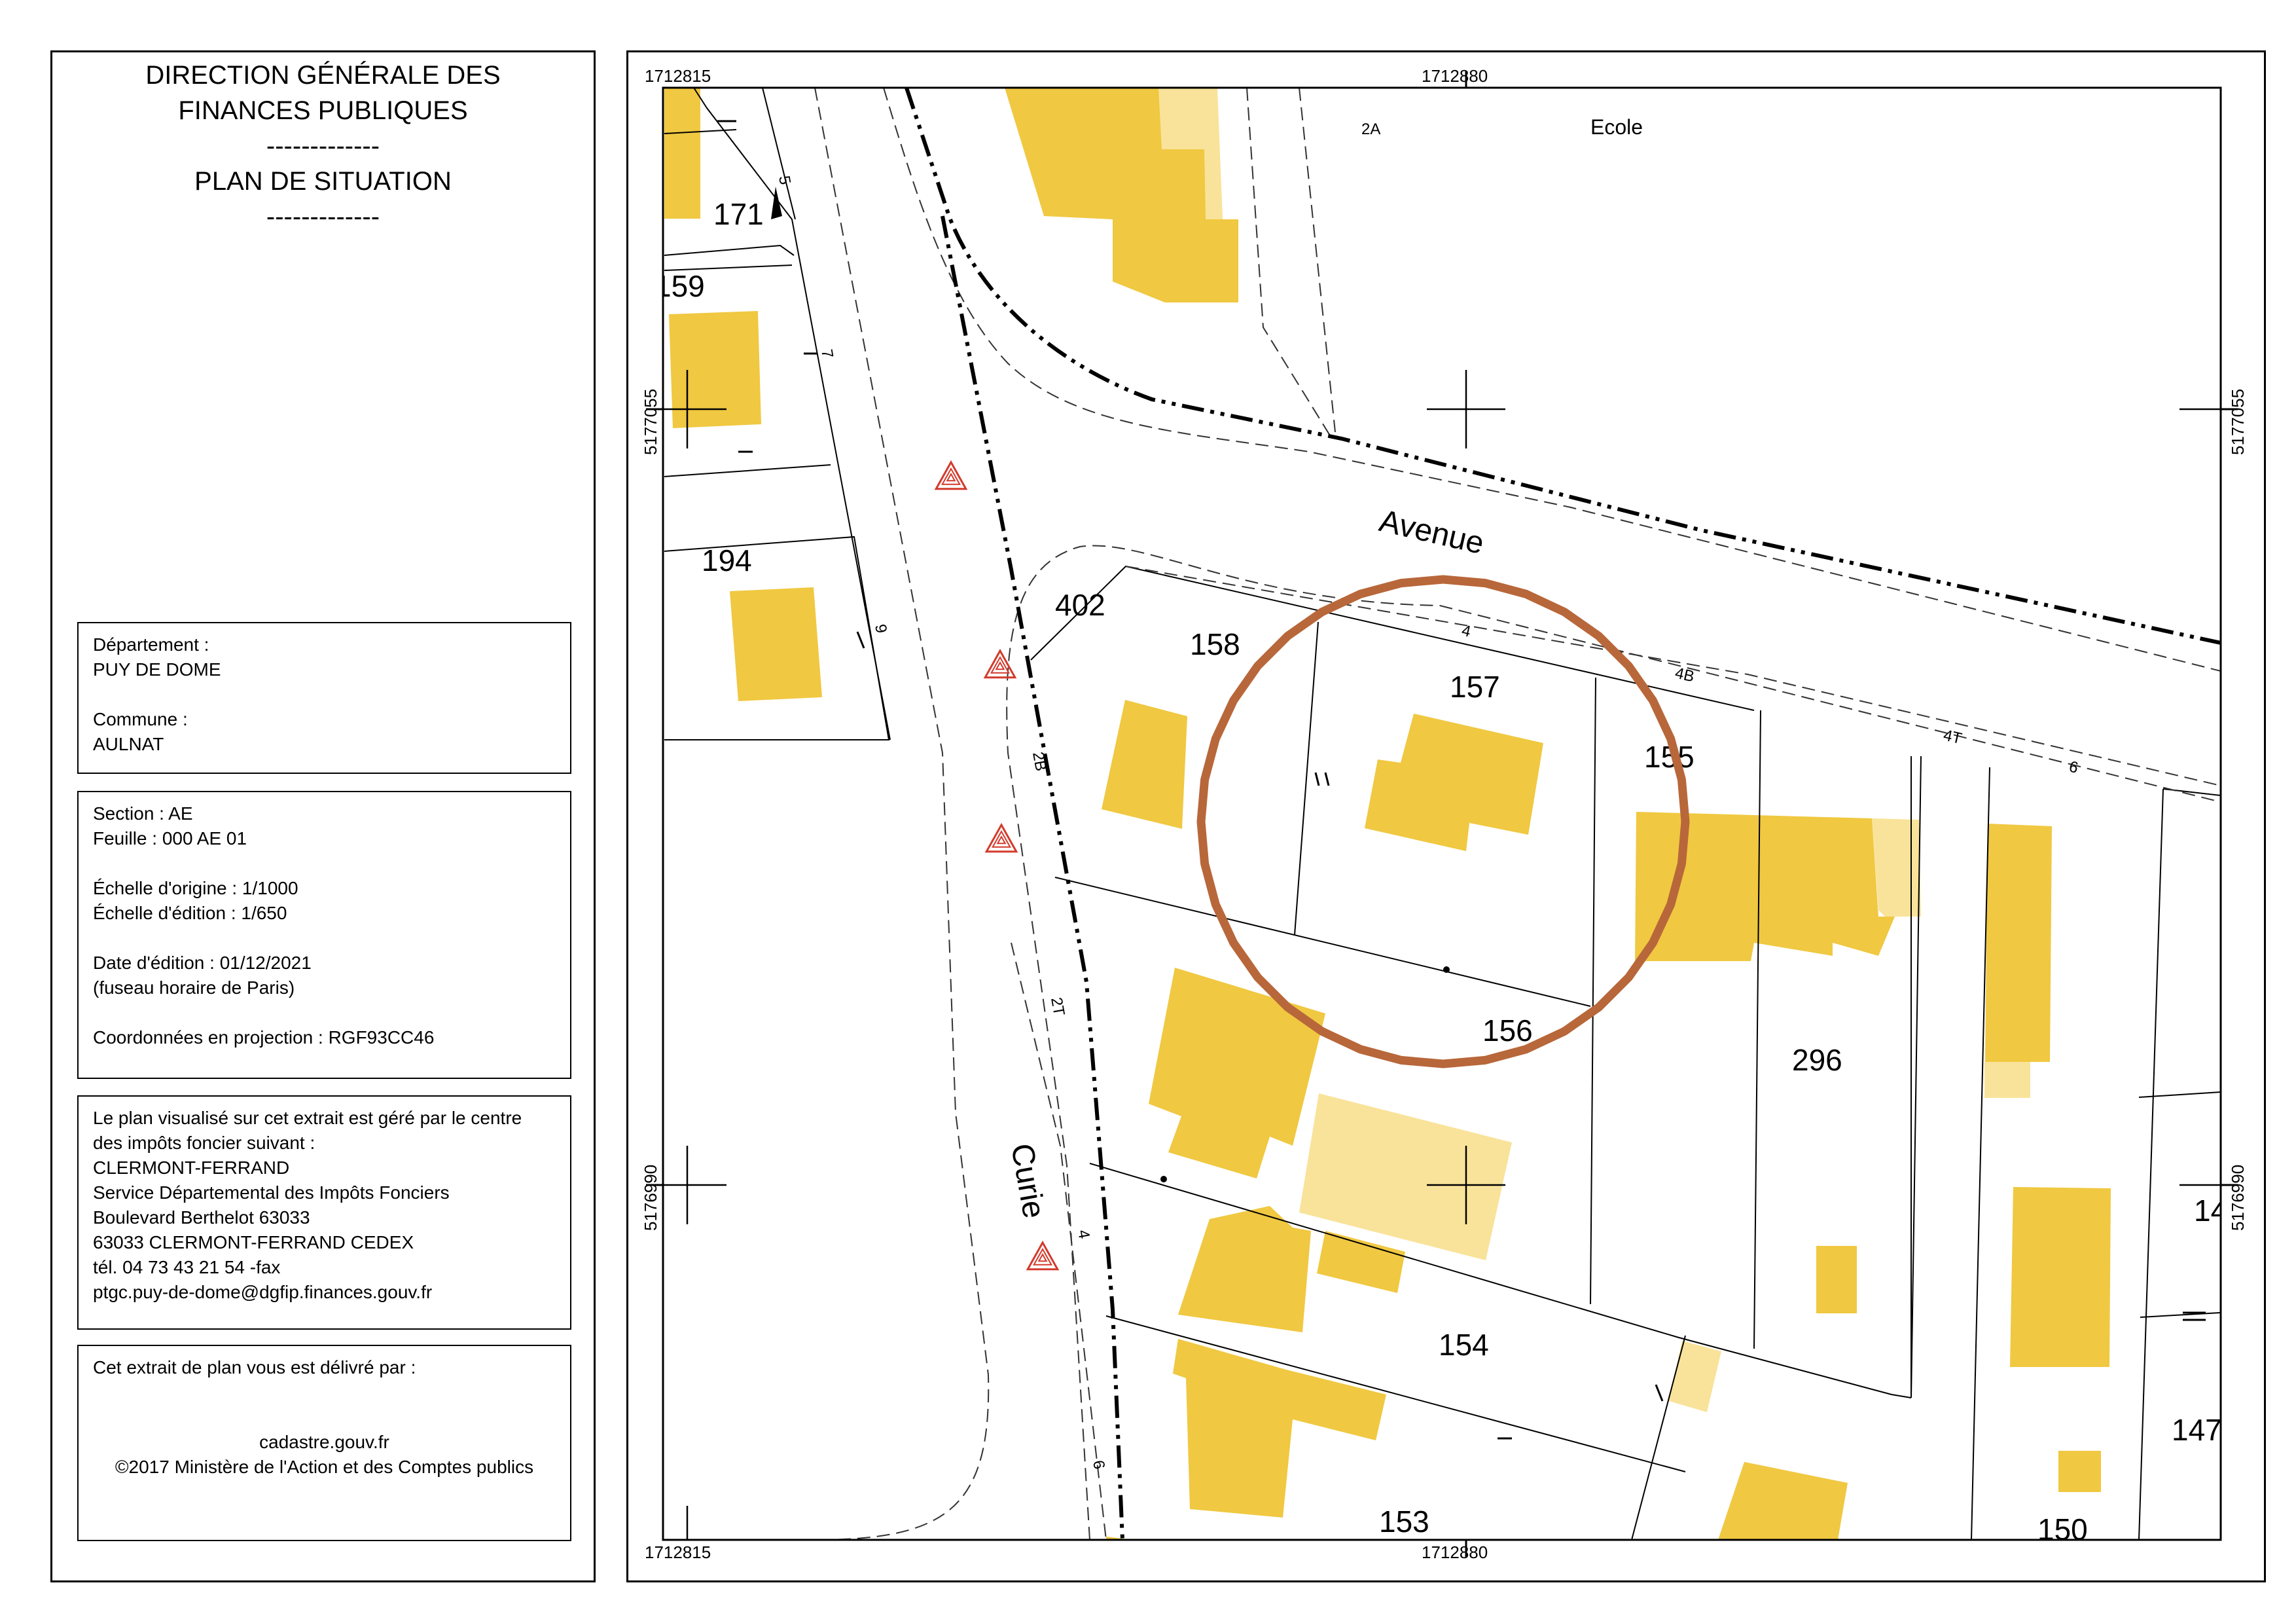 The height and width of the screenshot is (1623, 2296). I want to click on parcel-402: 402, so click(1080, 605).